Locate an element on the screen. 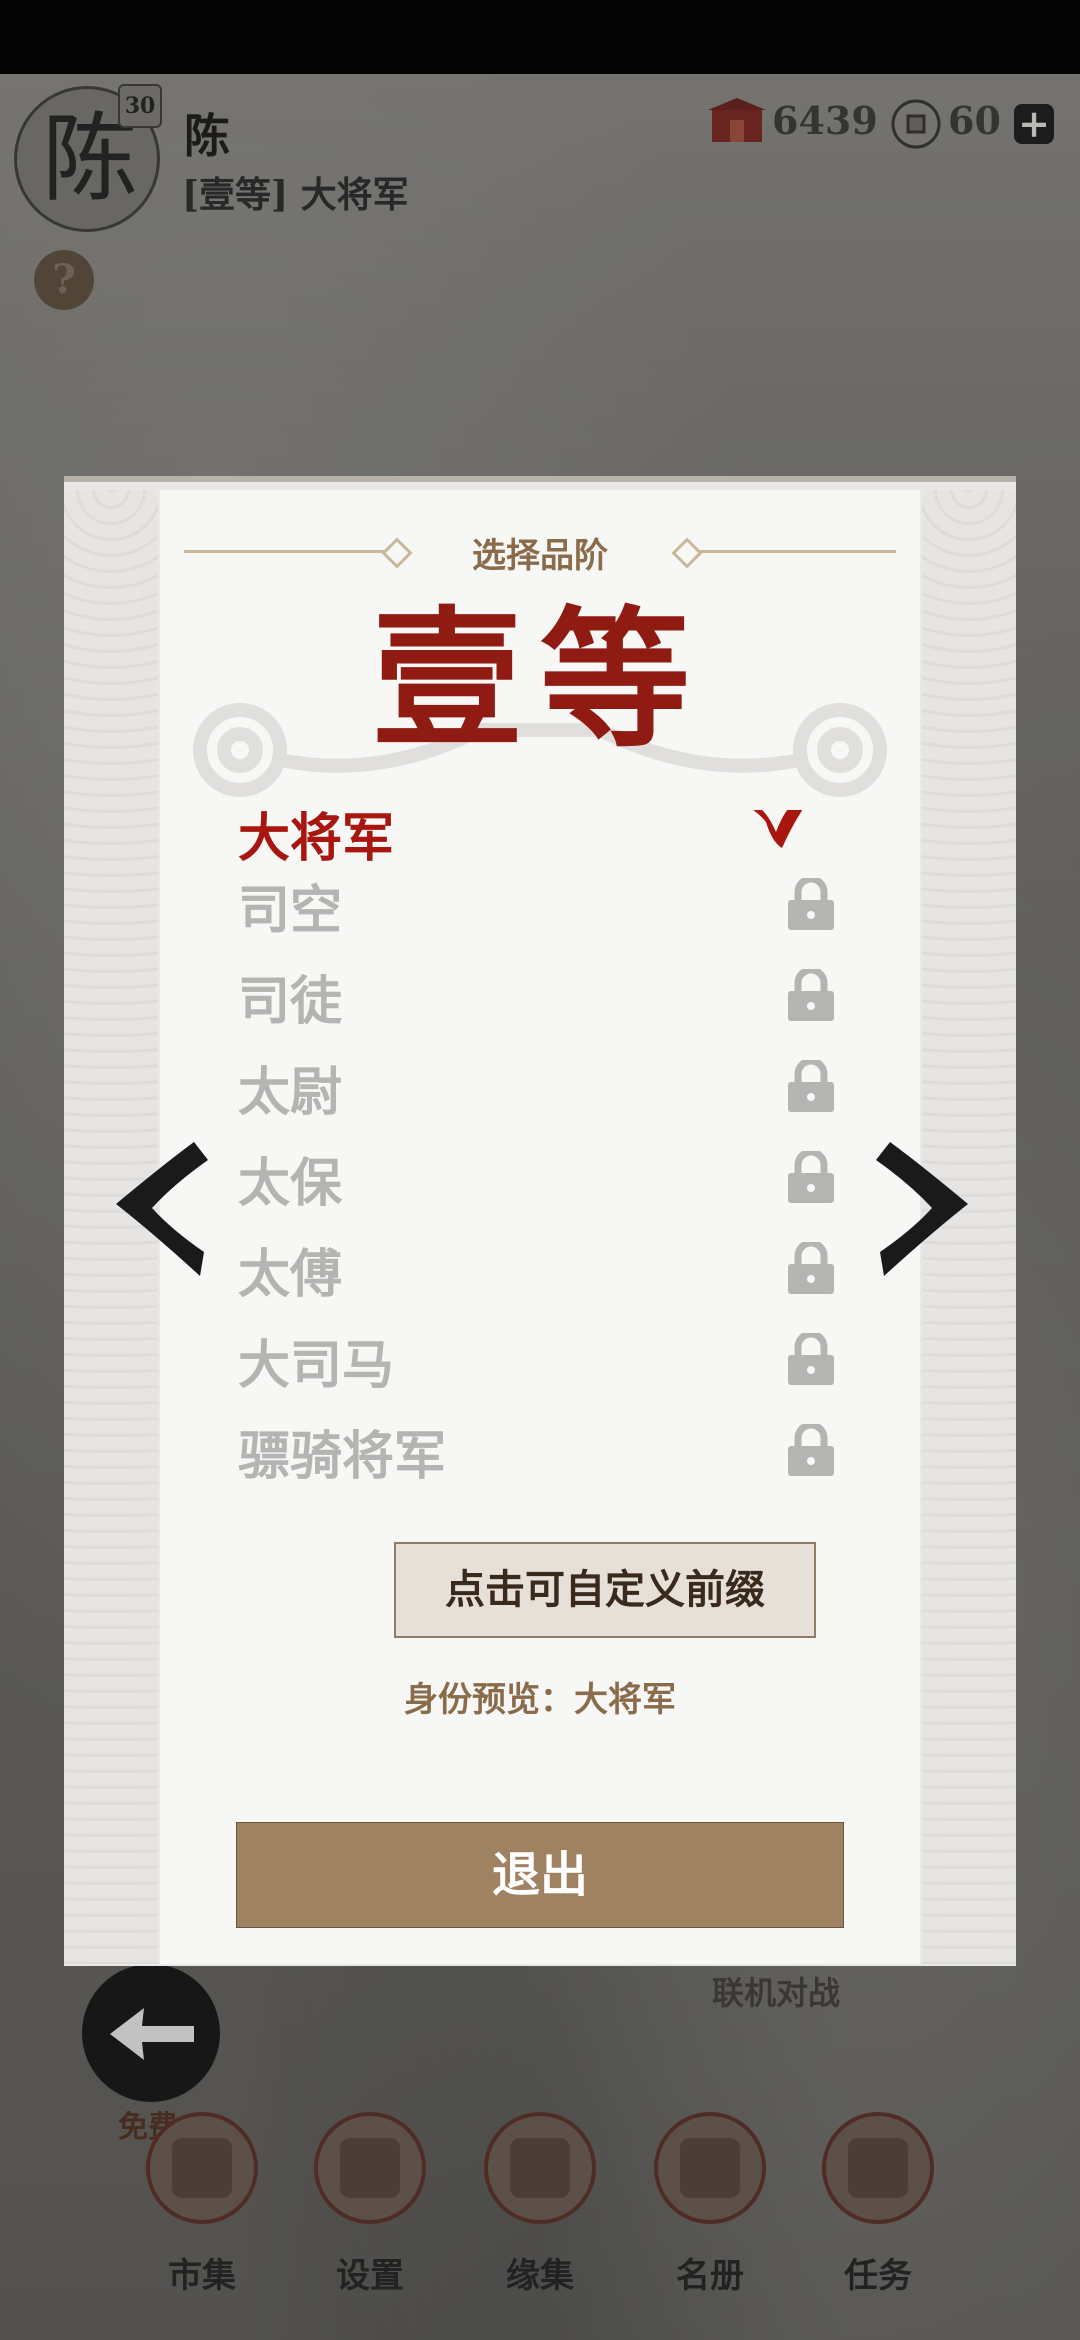 The width and height of the screenshot is (1080, 2340). rank-row: 太保 is located at coordinates (540, 1172).